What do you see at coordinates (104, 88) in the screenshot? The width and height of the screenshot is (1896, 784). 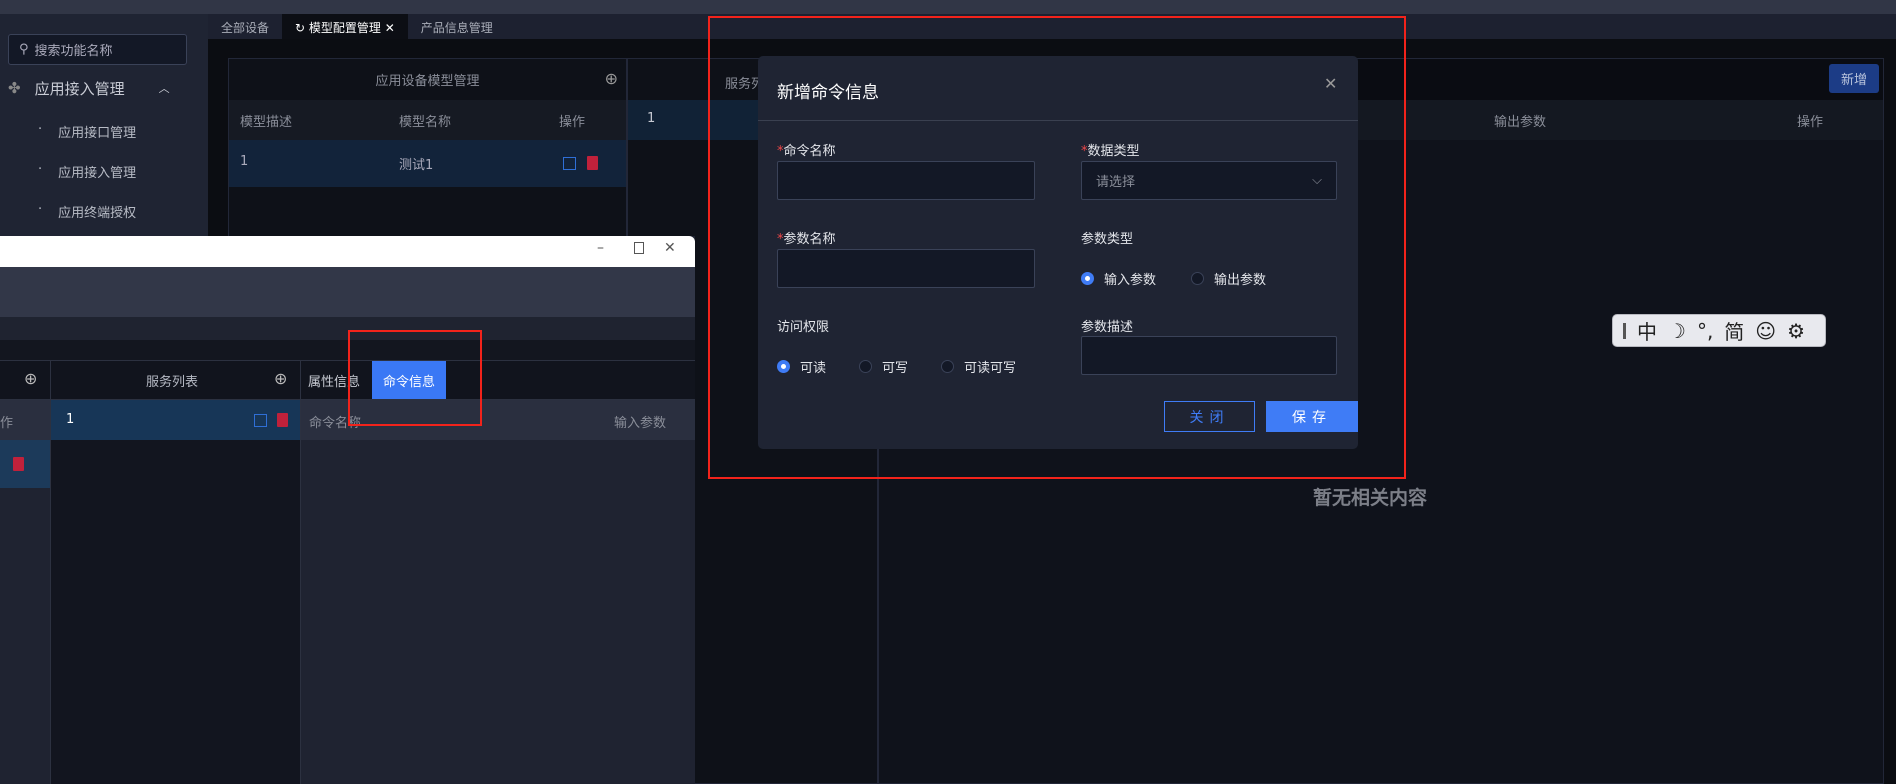 I see `menu-app-access: ✤ 应用接入管理 ︿` at bounding box center [104, 88].